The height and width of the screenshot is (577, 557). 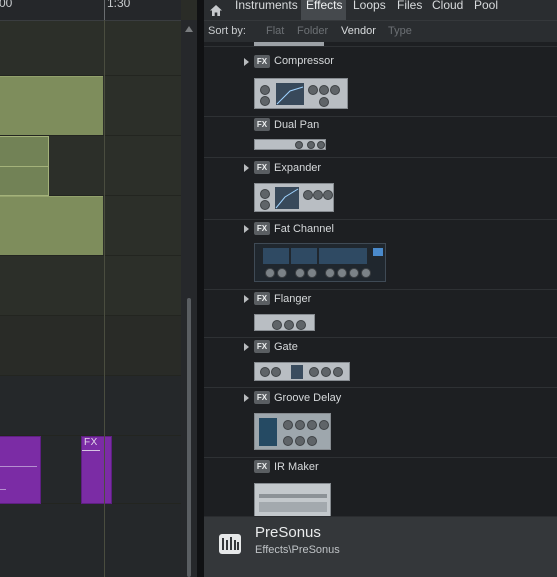 I want to click on presonus-logo-icon, so click(x=230, y=544).